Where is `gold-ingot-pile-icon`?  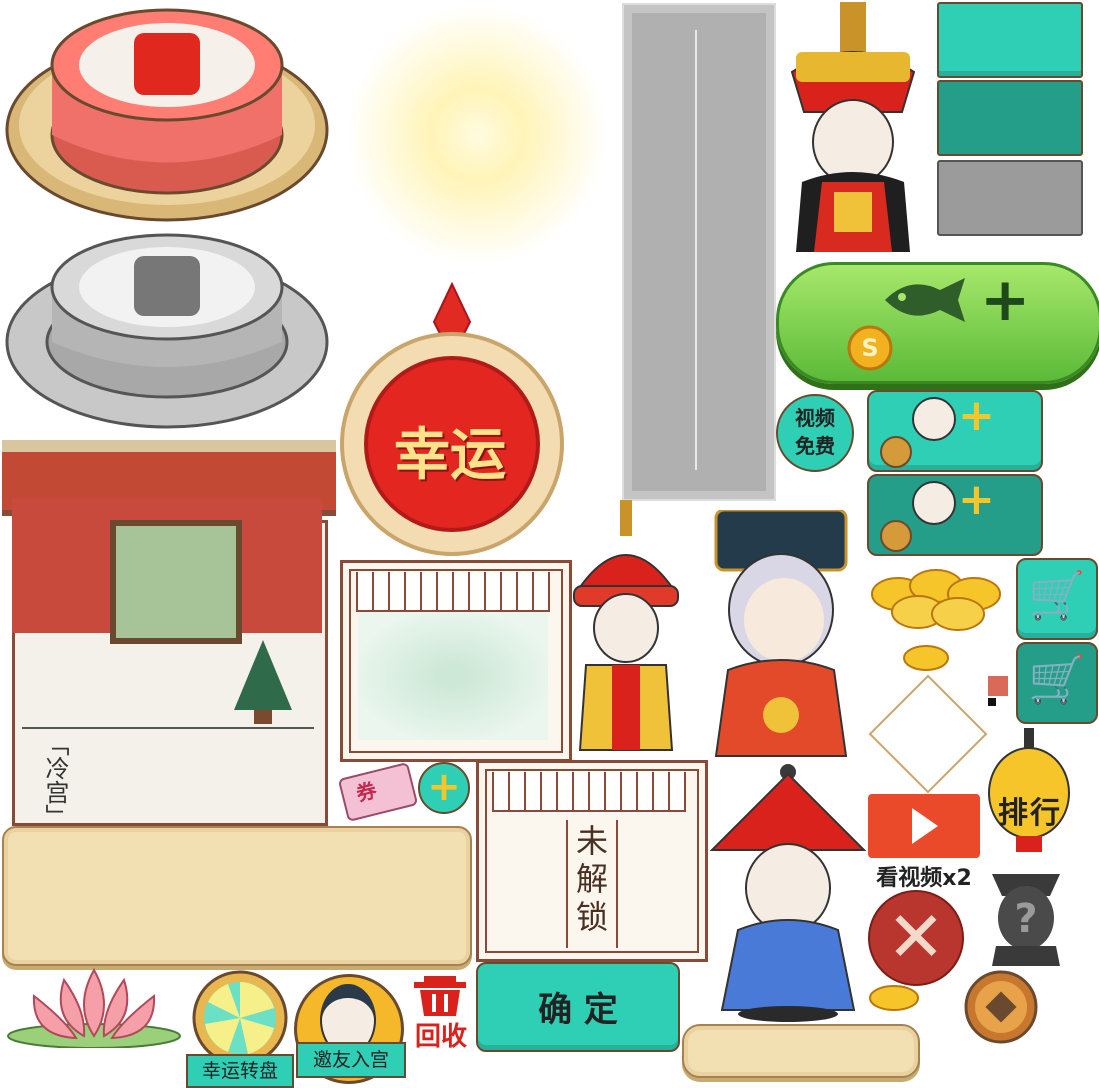 gold-ingot-pile-icon is located at coordinates (936, 600).